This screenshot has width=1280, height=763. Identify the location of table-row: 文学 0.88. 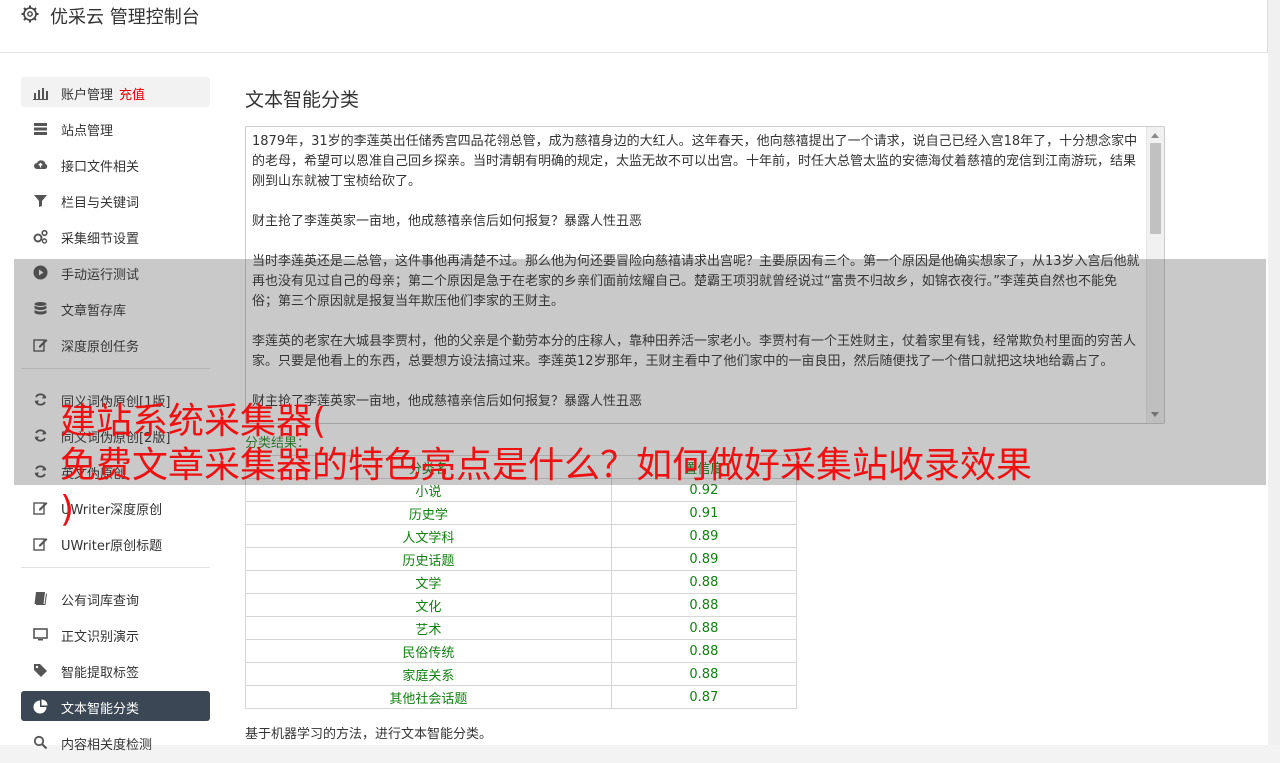
(521, 582).